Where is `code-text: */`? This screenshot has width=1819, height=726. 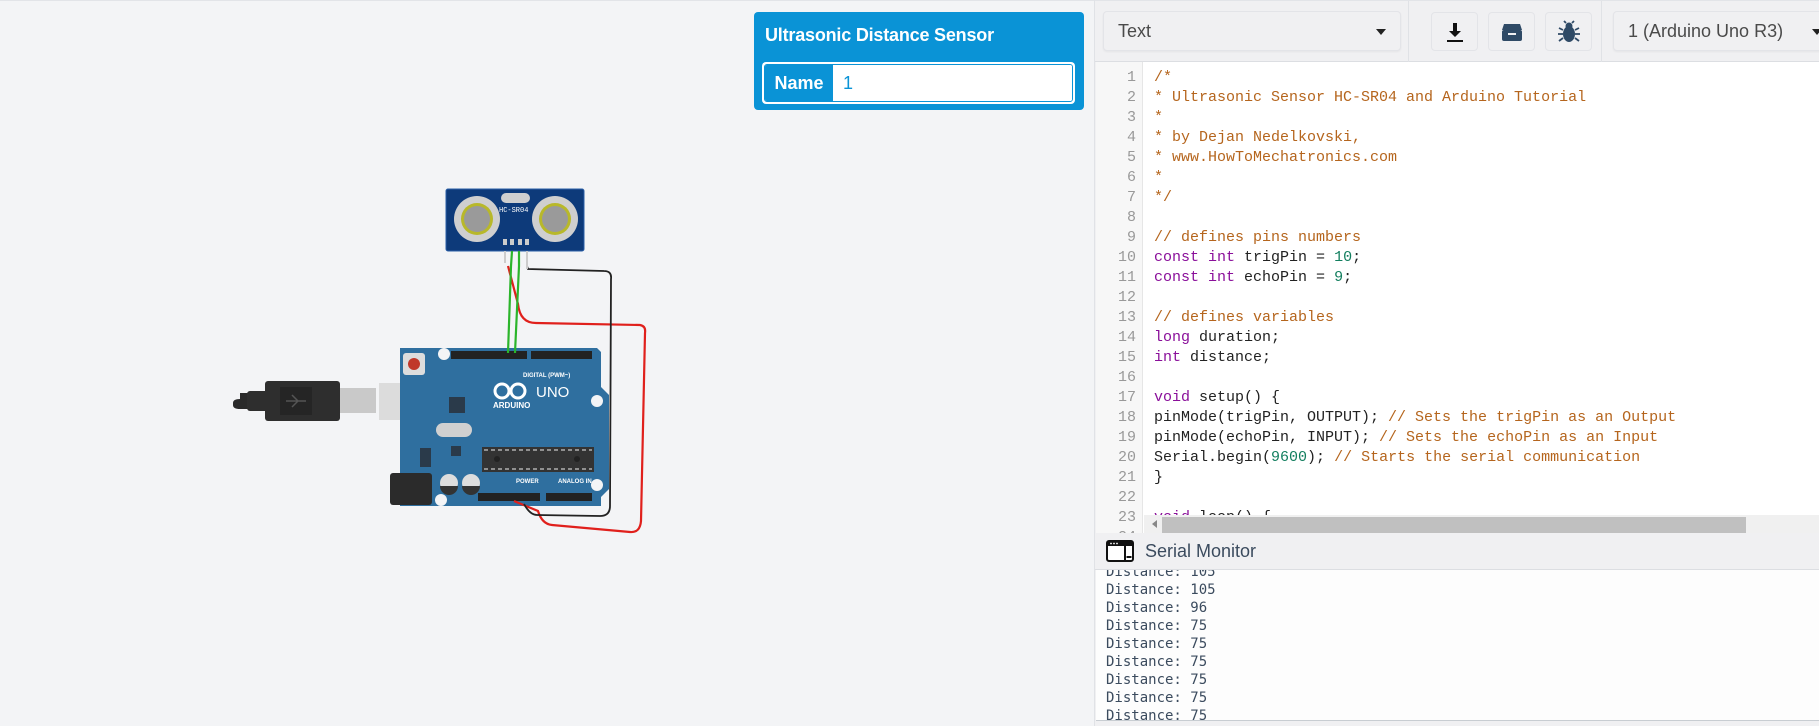 code-text: */ is located at coordinates (1163, 198).